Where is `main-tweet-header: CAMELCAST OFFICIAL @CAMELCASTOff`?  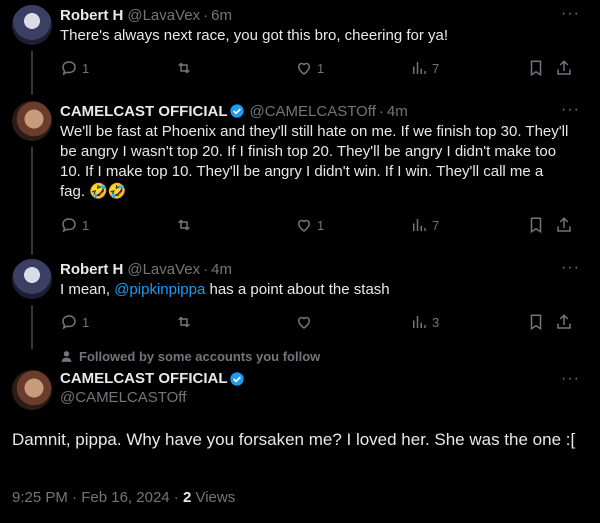 main-tweet-header: CAMELCAST OFFICIAL @CAMELCASTOff is located at coordinates (152, 388).